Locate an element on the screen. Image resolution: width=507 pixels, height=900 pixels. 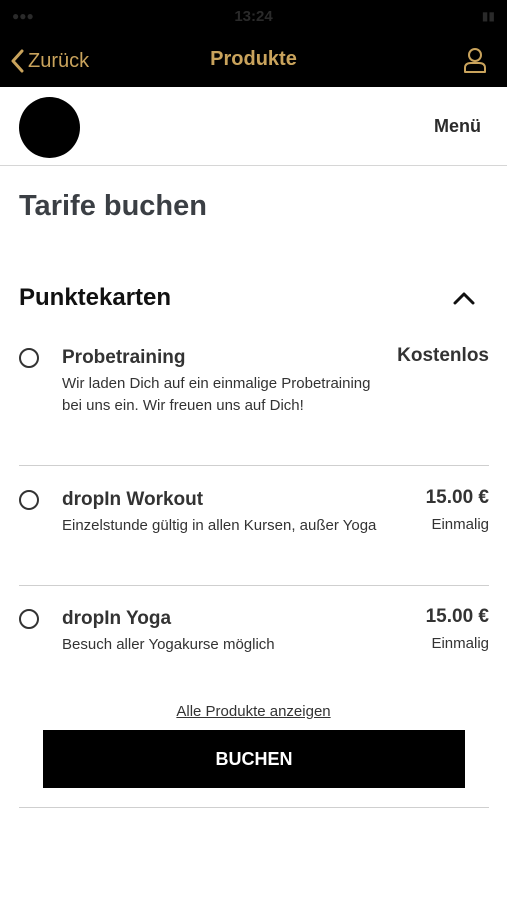
menu-button: Menü is located at coordinates (457, 126).